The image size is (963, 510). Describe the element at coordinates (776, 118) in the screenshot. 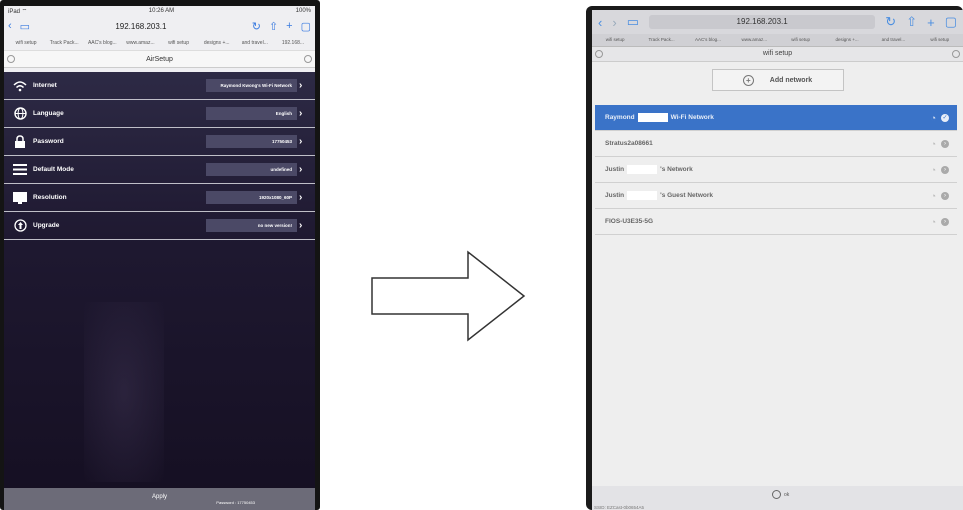

I see `network-row: Raymond Wi-Fi Network ◔ ✓` at that location.